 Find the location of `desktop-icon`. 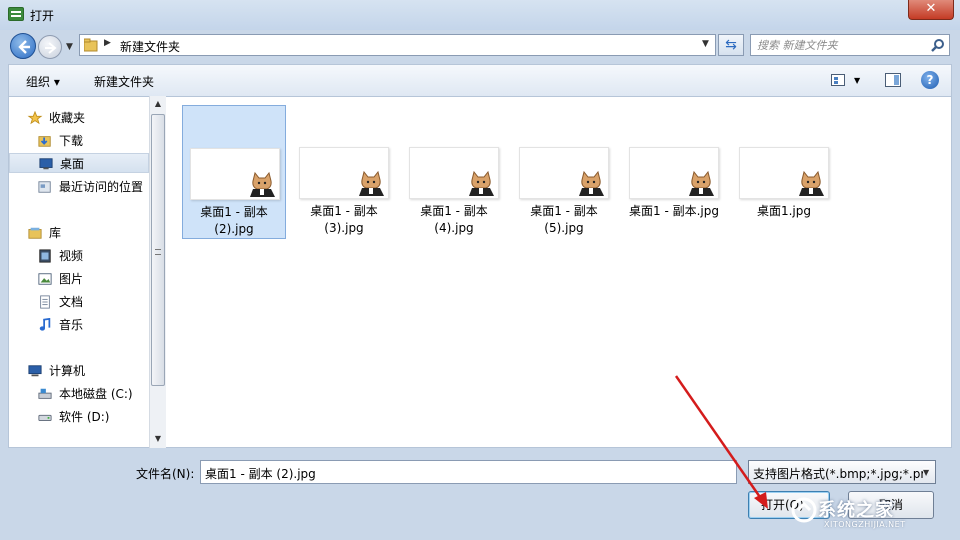

desktop-icon is located at coordinates (46, 164).